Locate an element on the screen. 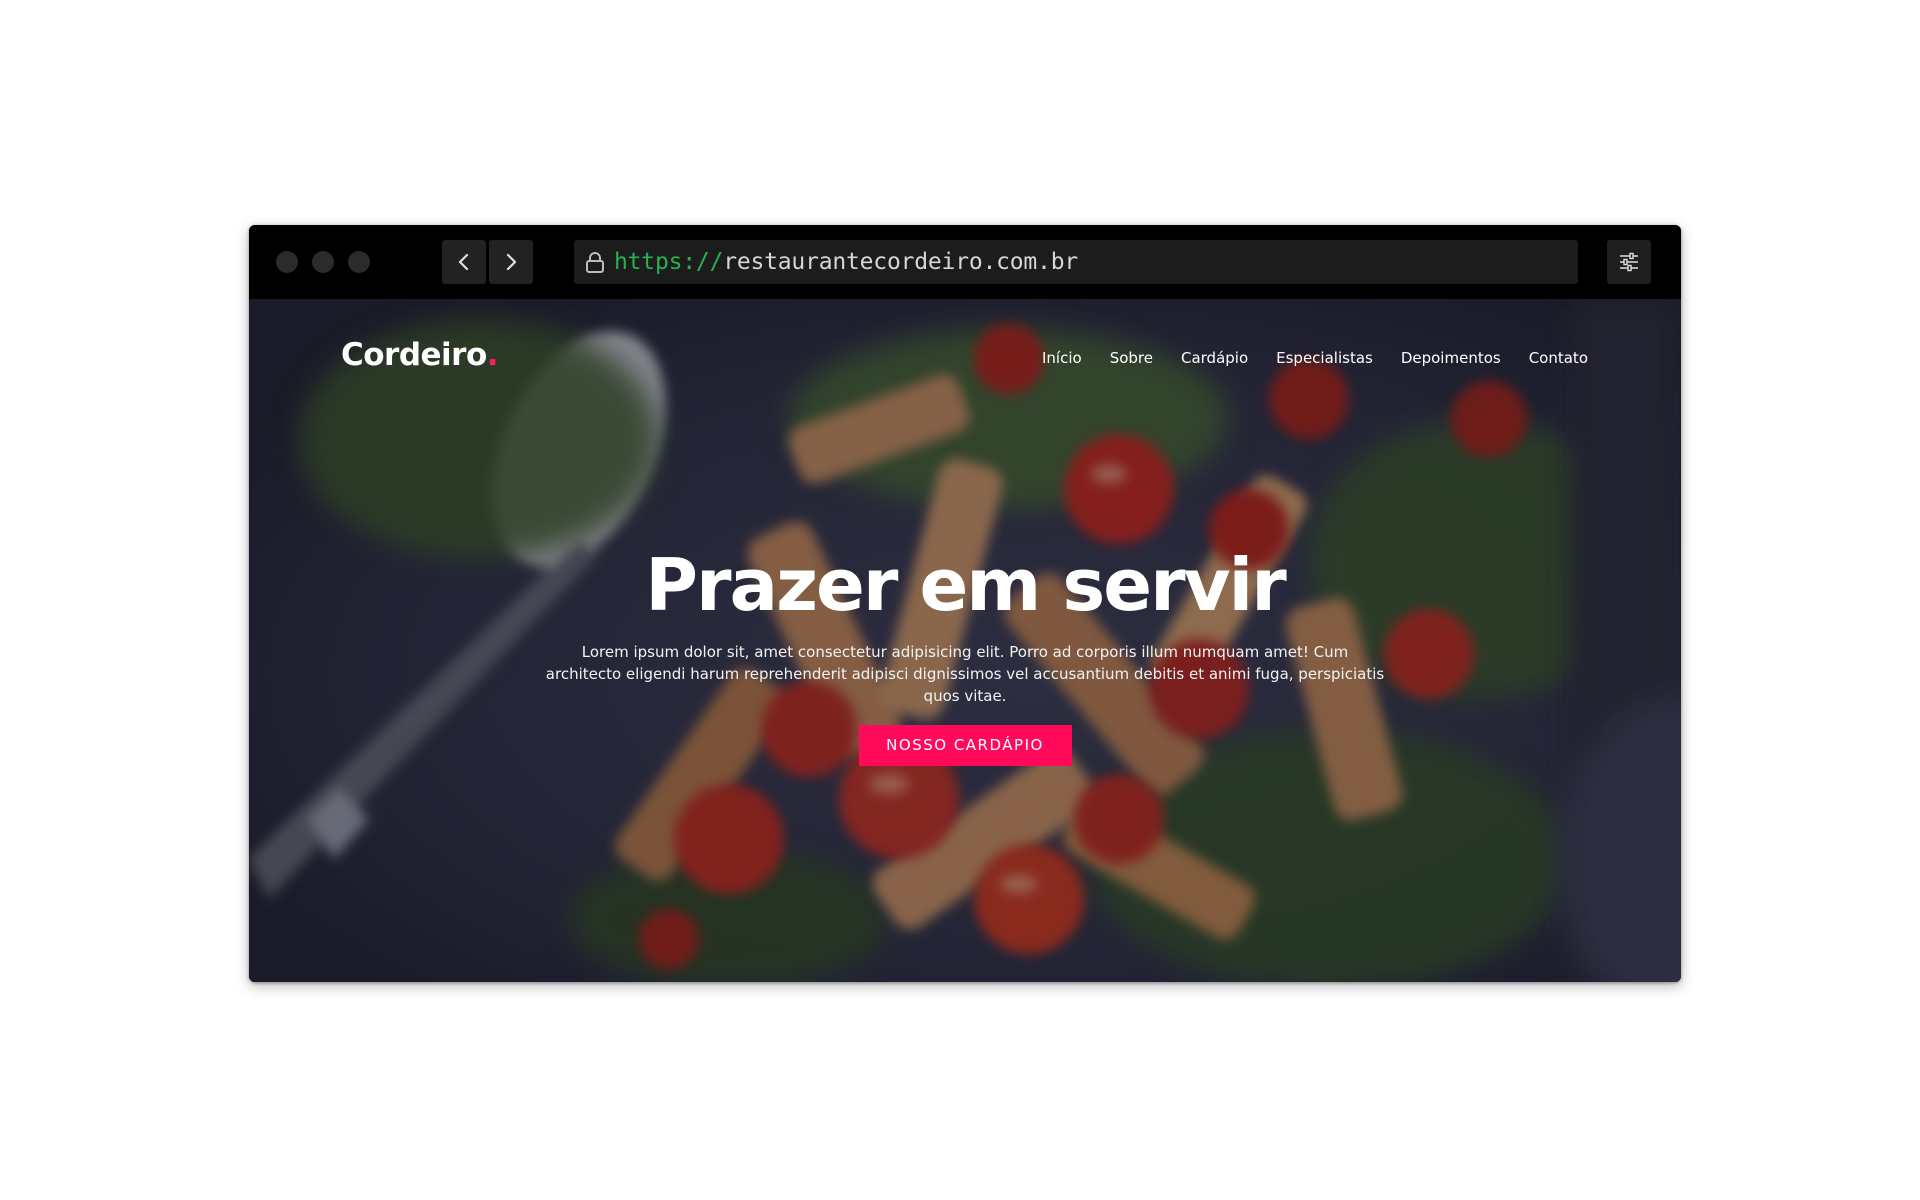 The image size is (1920, 1200). back-button is located at coordinates (464, 262).